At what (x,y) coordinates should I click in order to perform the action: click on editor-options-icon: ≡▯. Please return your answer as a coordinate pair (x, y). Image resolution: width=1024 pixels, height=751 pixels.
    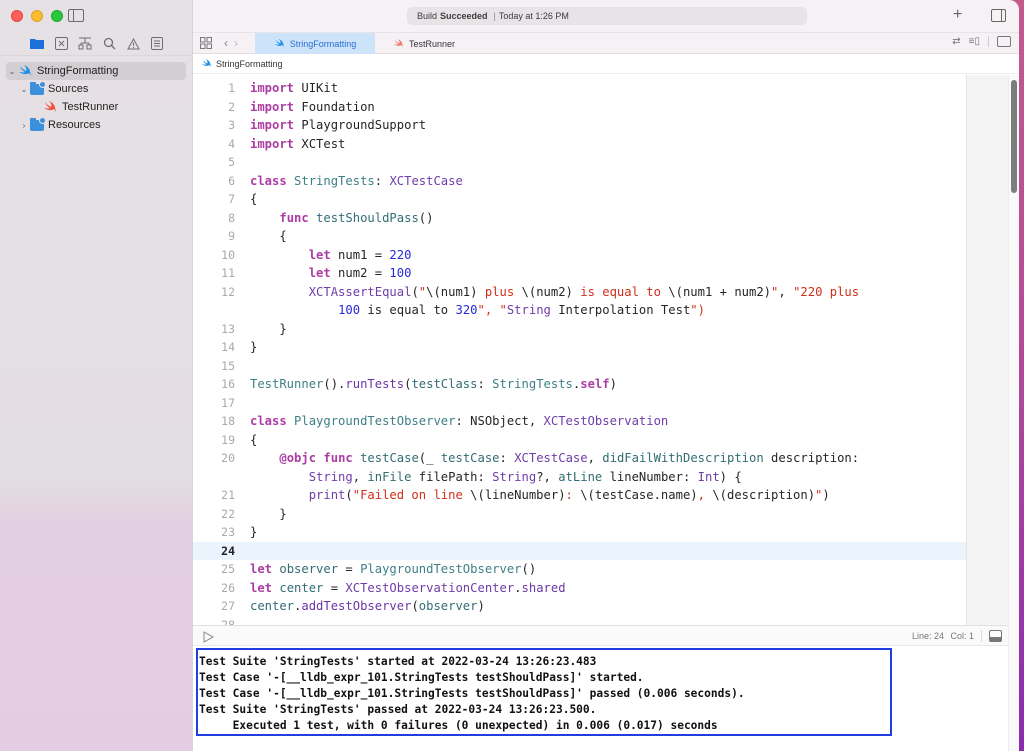
    Looking at the image, I should click on (974, 41).